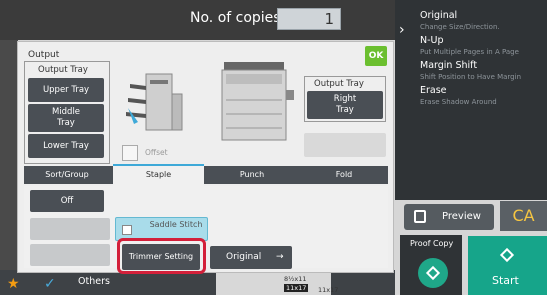 The height and width of the screenshot is (295, 547). Describe the element at coordinates (460, 27) in the screenshot. I see `function-desc: Change Size/Direction.` at that location.